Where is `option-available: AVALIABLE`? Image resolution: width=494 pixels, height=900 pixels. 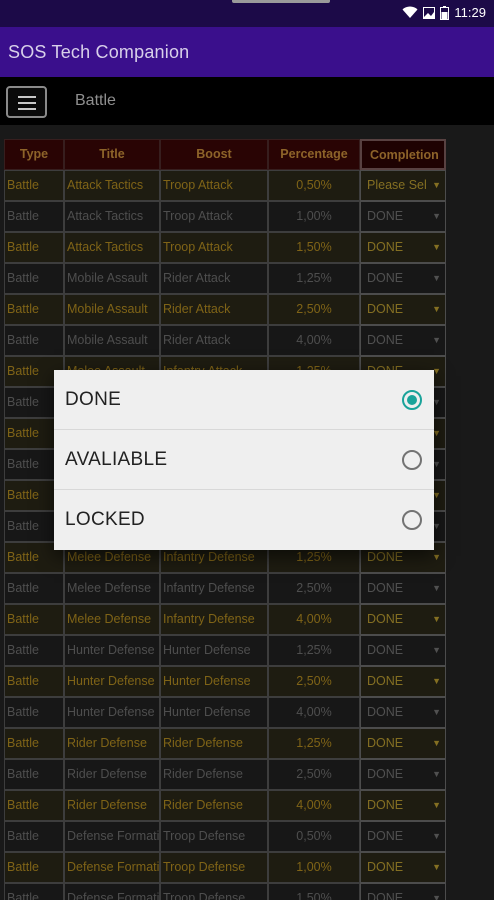 option-available: AVALIABLE is located at coordinates (244, 460).